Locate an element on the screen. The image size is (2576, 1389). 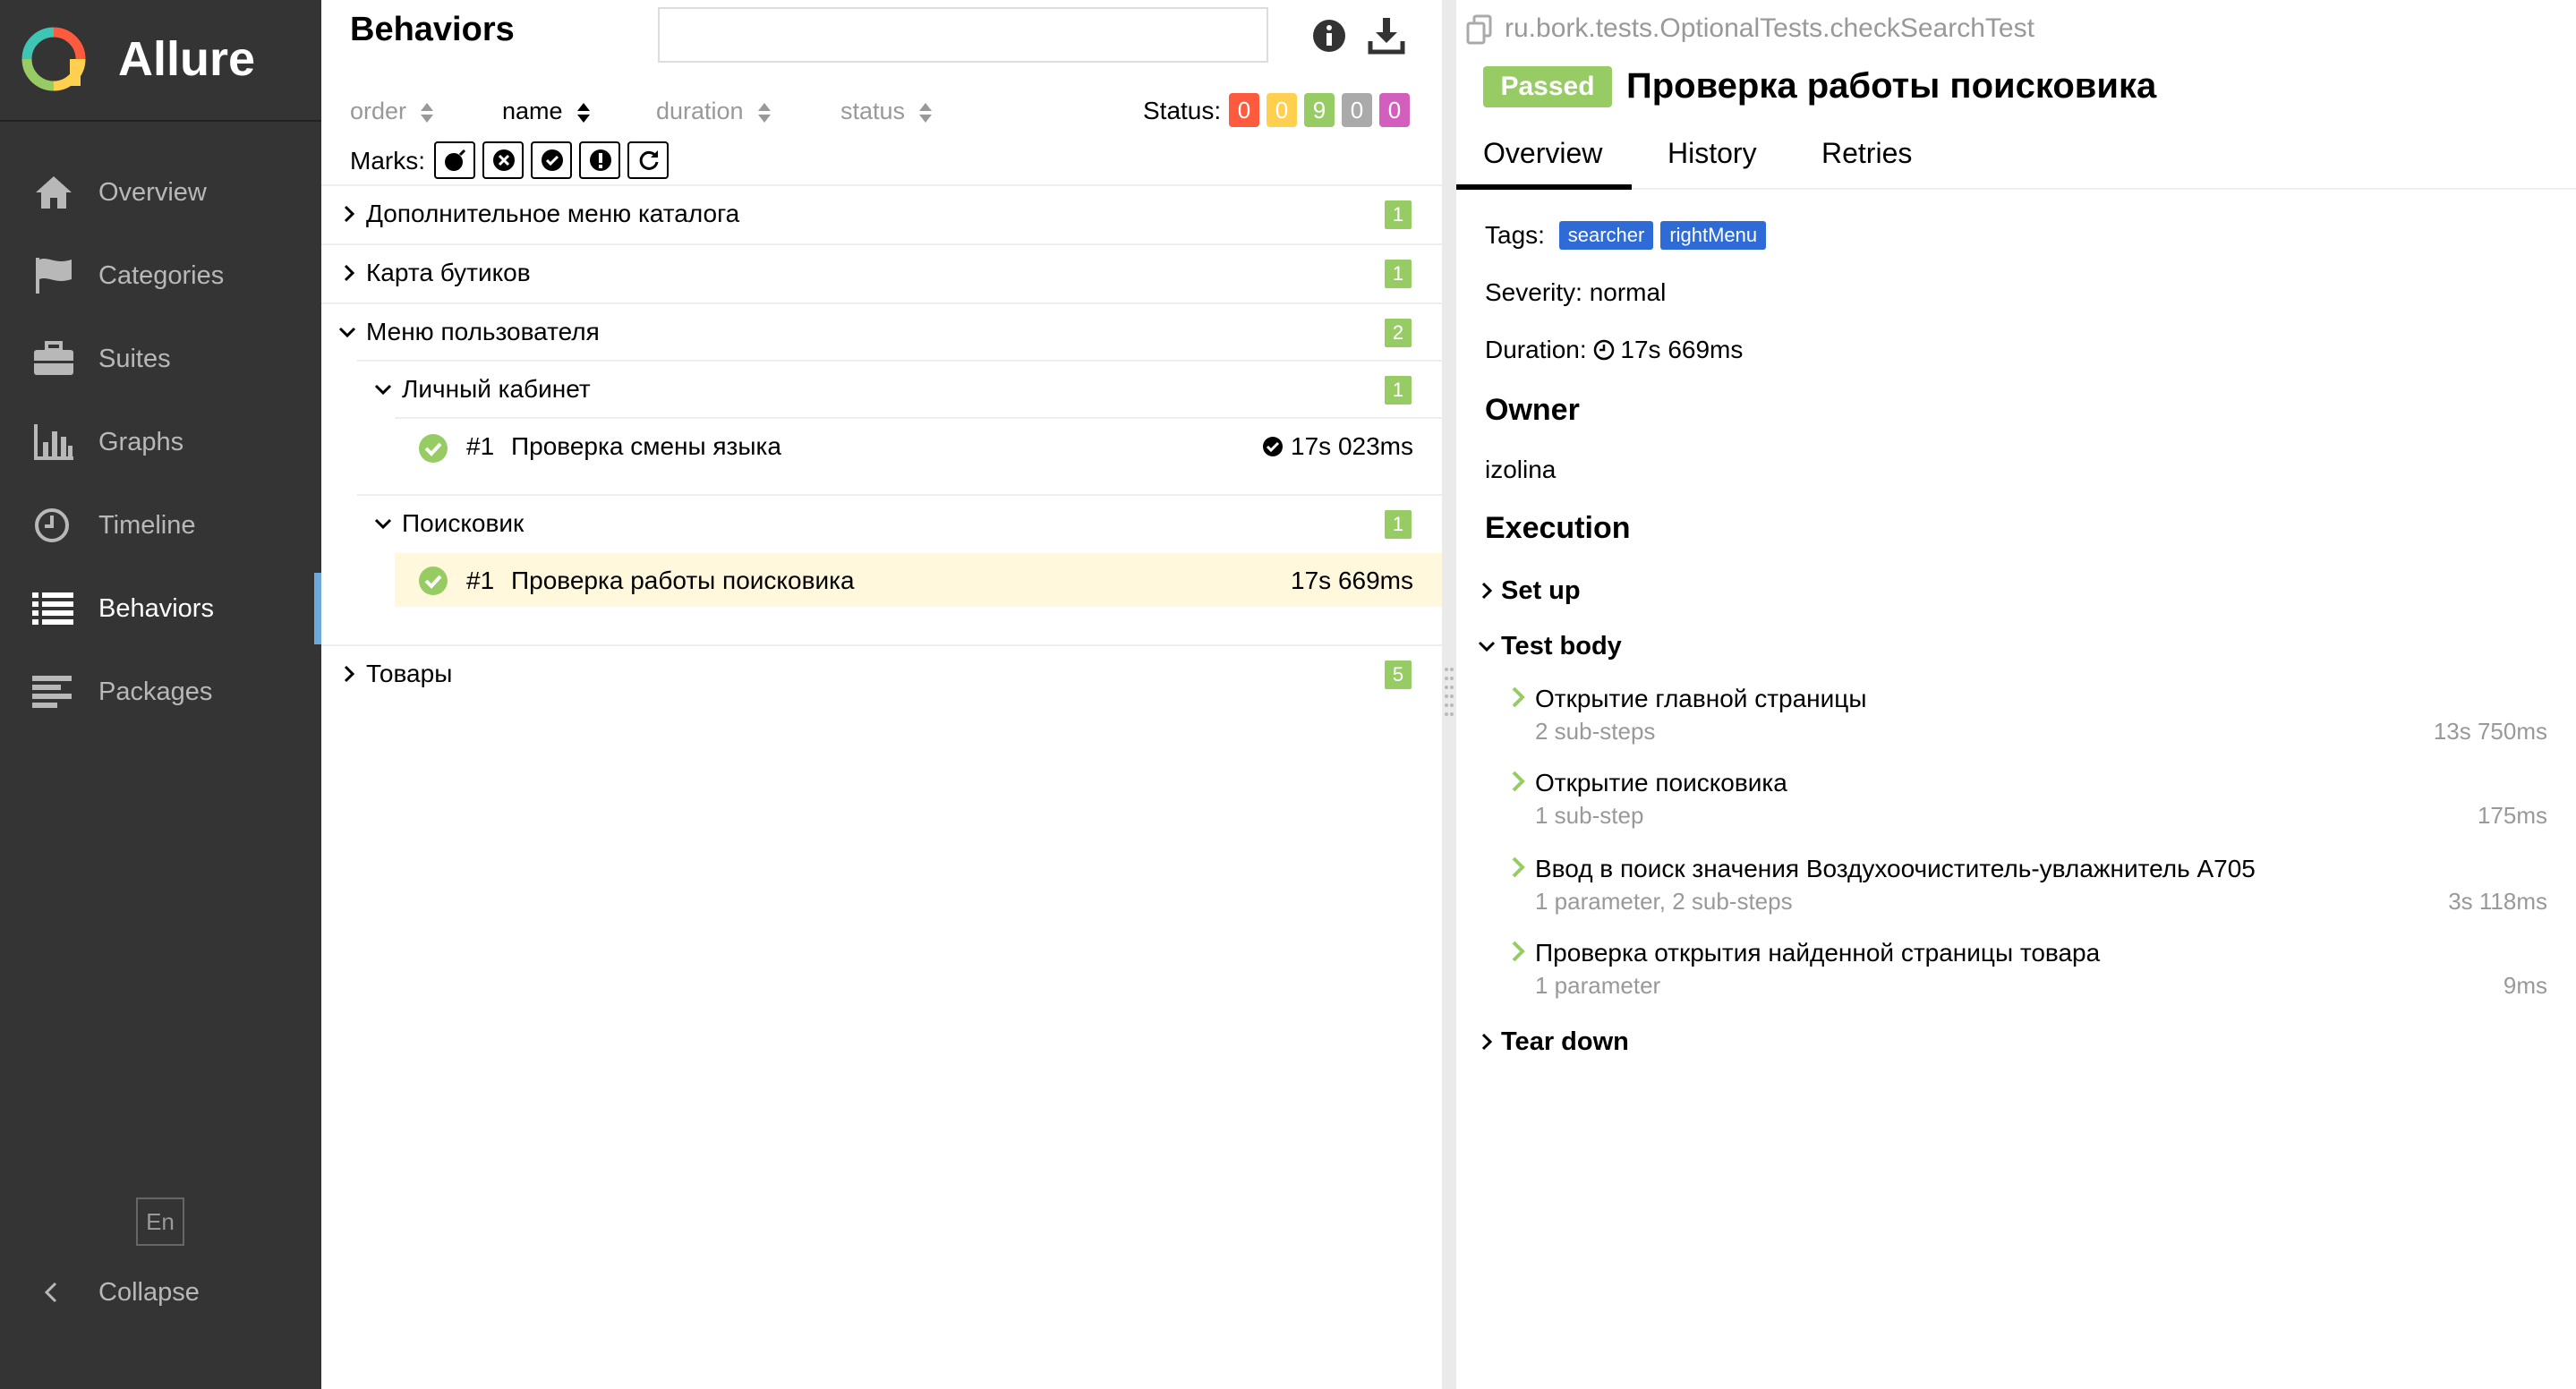
brand: Allure is located at coordinates (160, 61).